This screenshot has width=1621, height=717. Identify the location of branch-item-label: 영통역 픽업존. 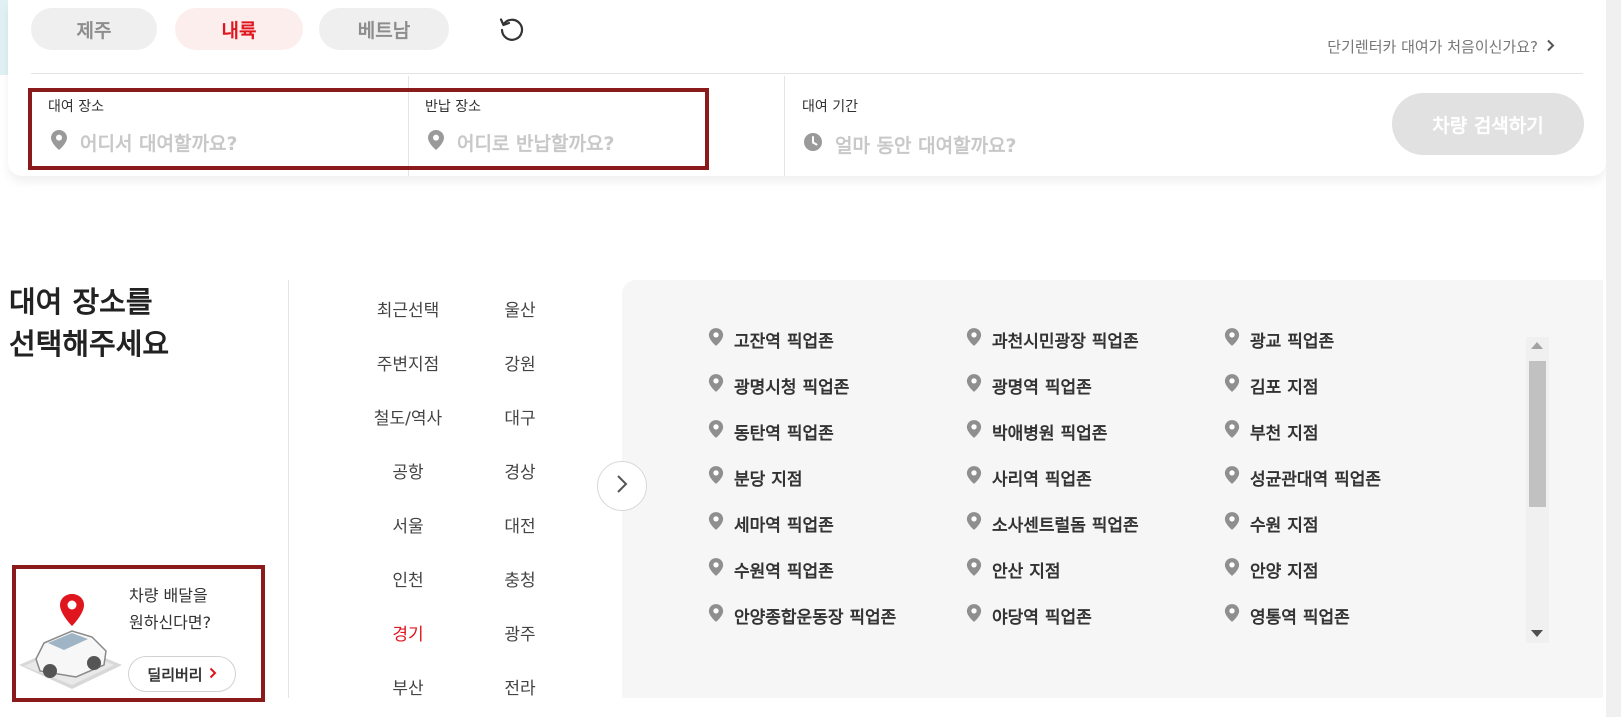
(1300, 618).